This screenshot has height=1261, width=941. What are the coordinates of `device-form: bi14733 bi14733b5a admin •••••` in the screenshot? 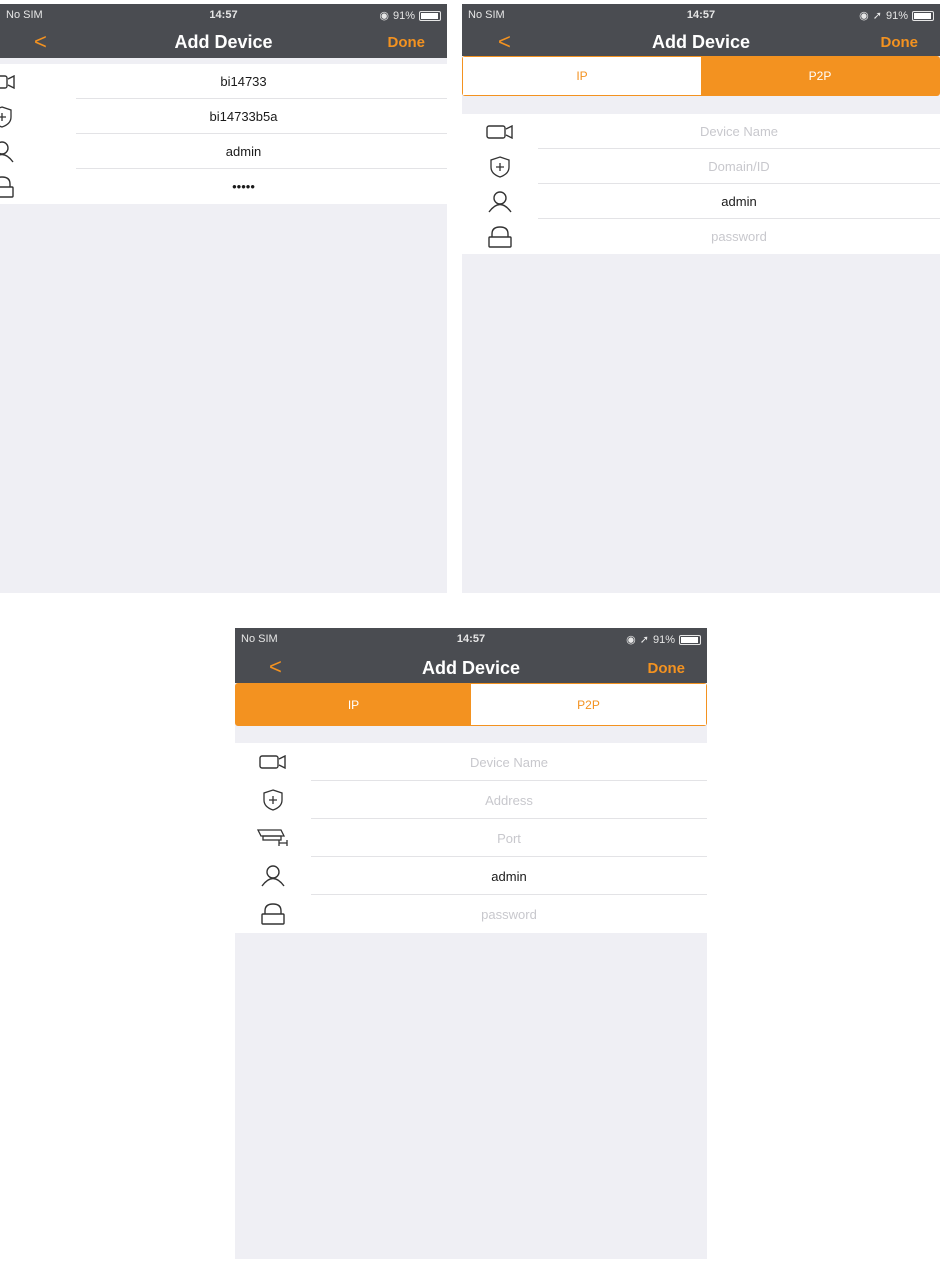 It's located at (223, 134).